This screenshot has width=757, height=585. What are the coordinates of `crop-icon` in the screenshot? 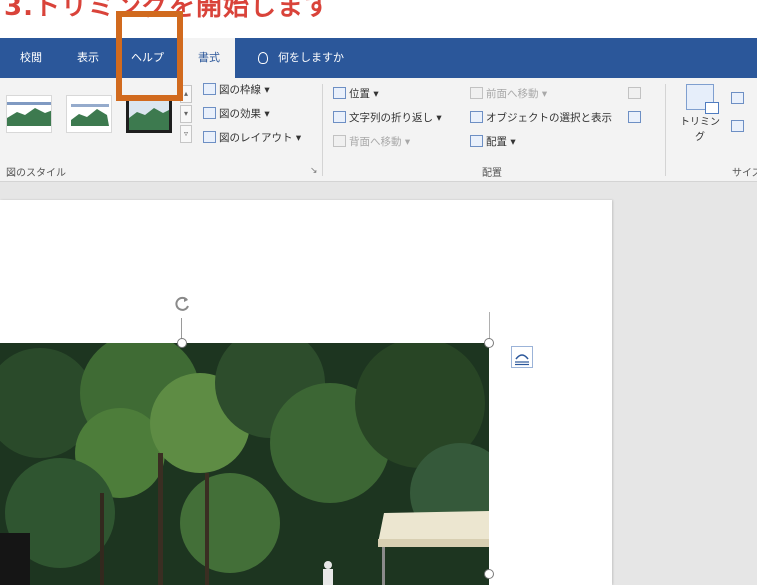 It's located at (702, 99).